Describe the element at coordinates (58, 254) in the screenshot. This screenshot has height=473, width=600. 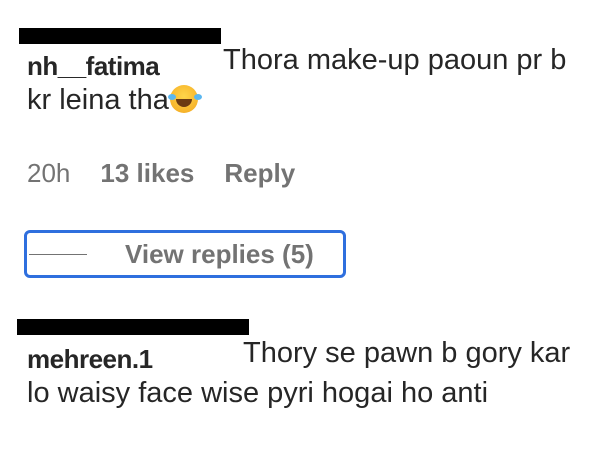
I see `replies-divider-line` at that location.